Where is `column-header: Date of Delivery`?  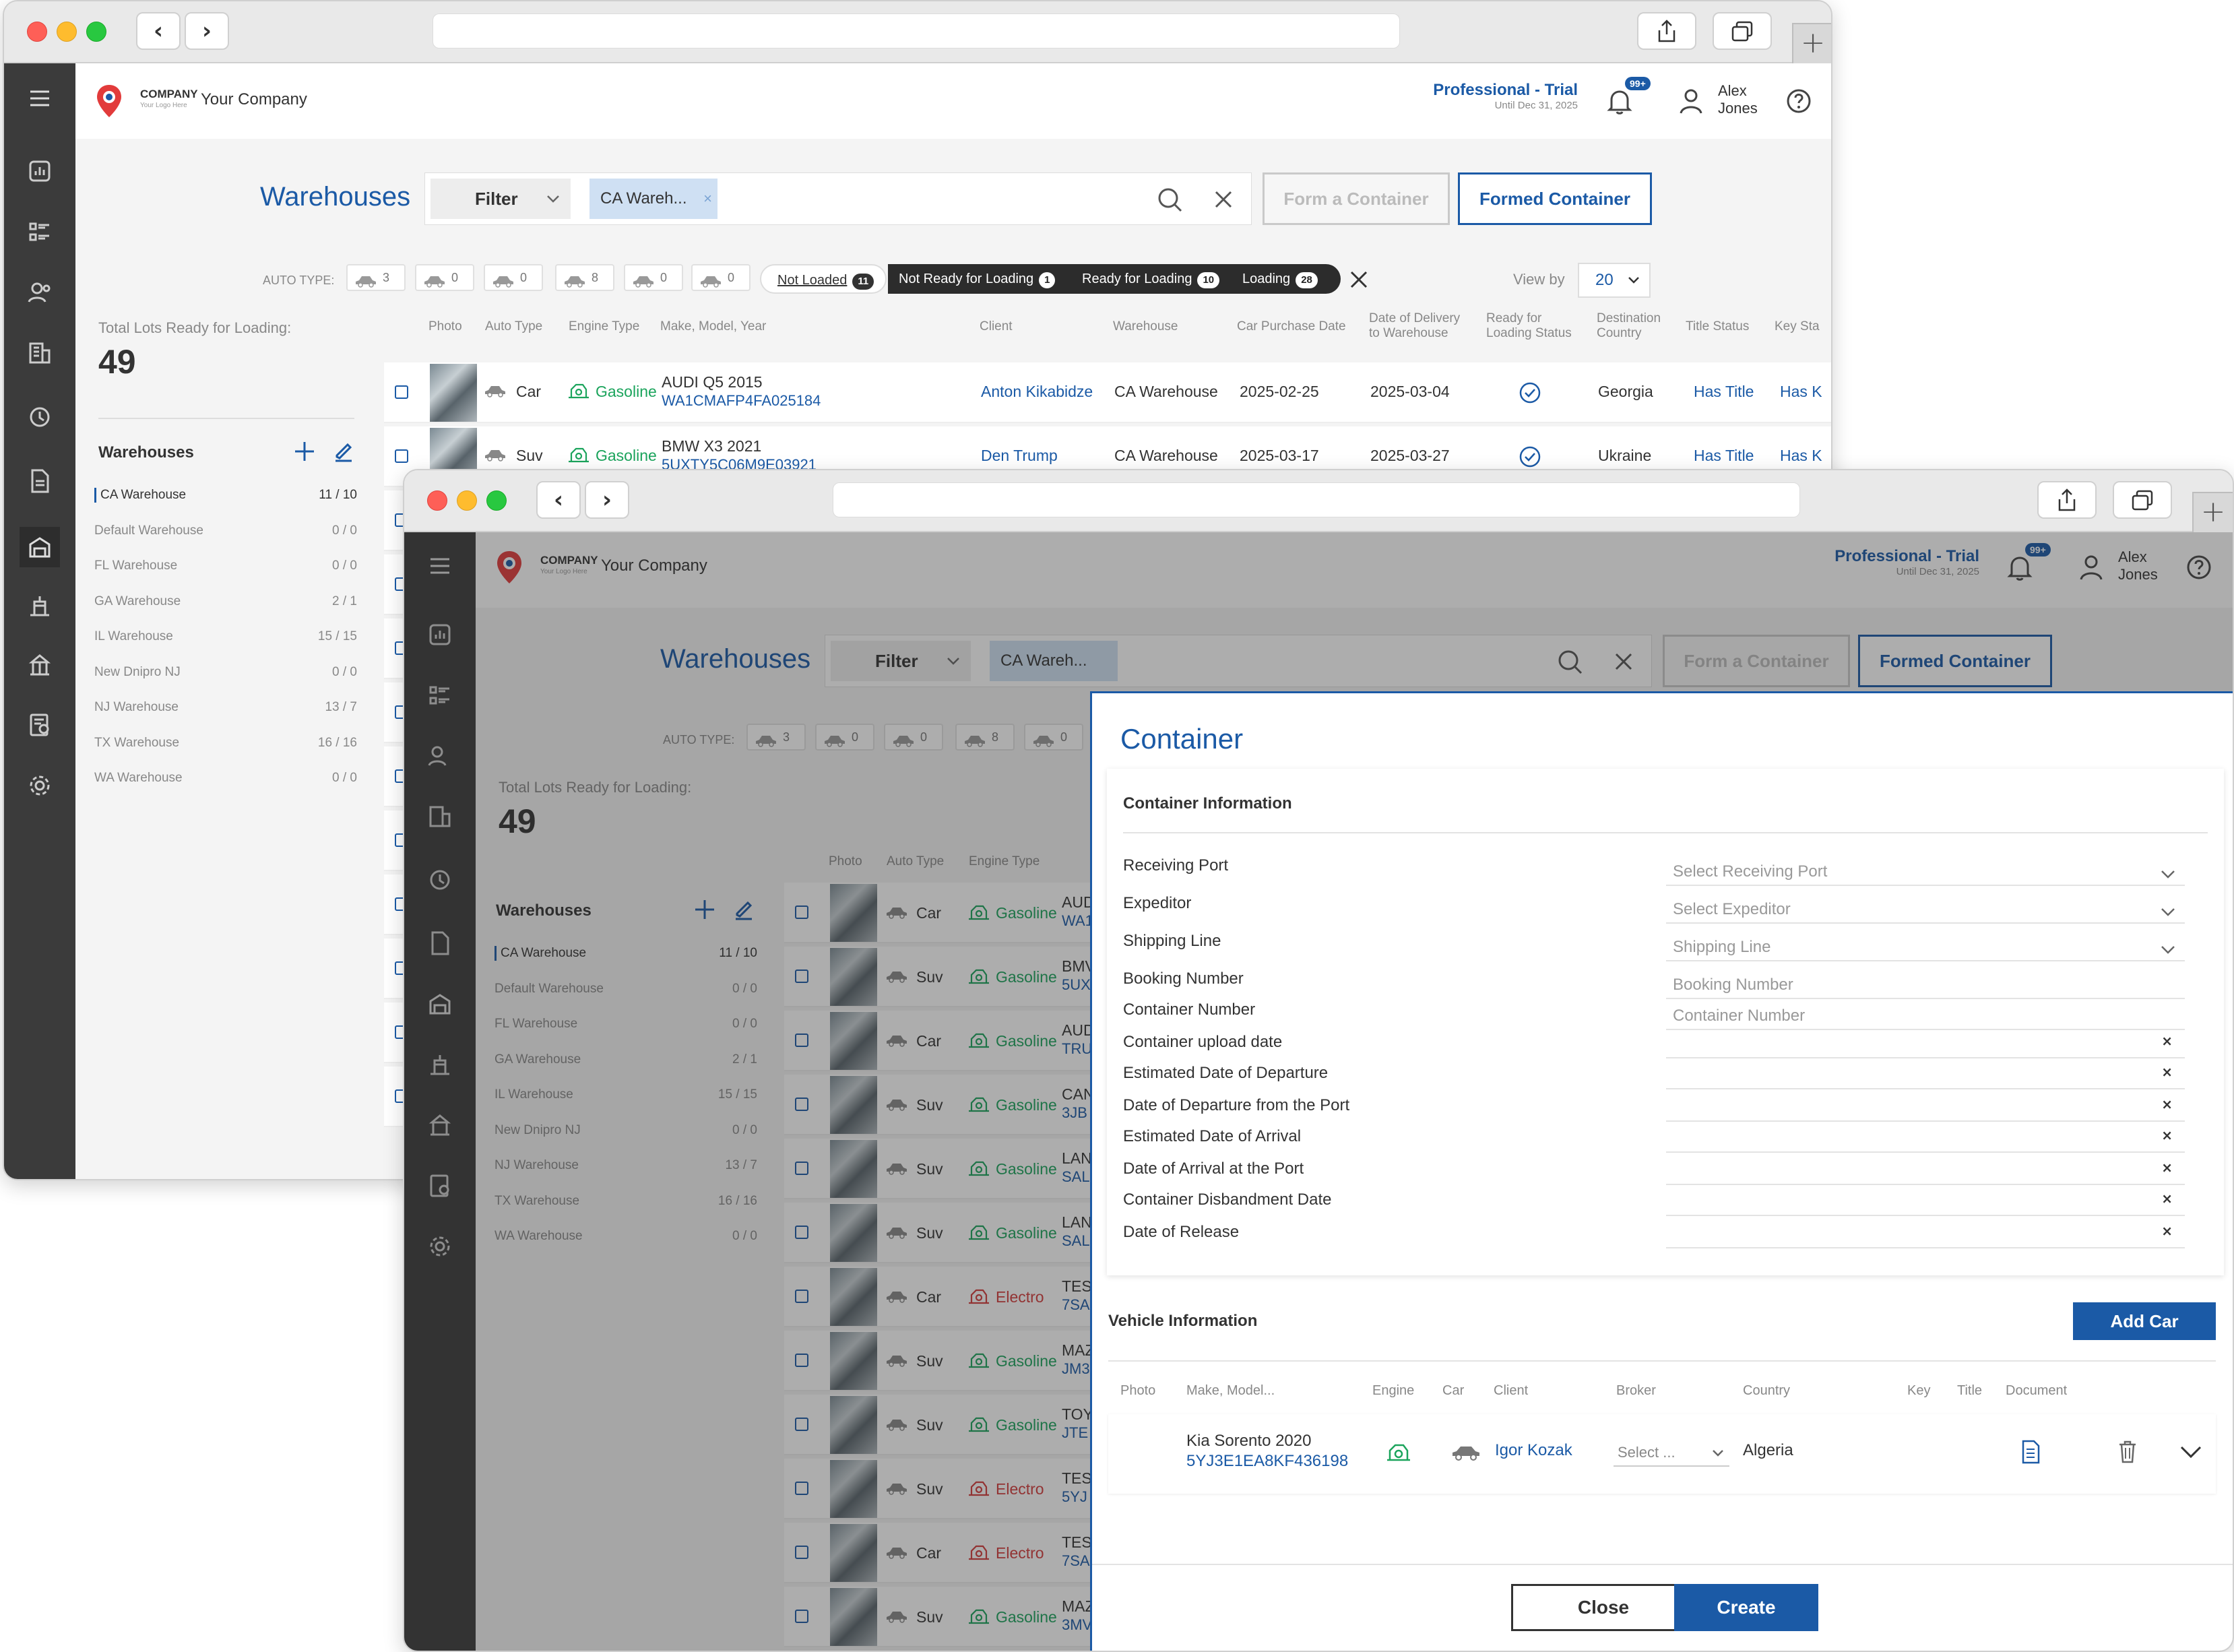
column-header: Date of Delivery is located at coordinates (1415, 318).